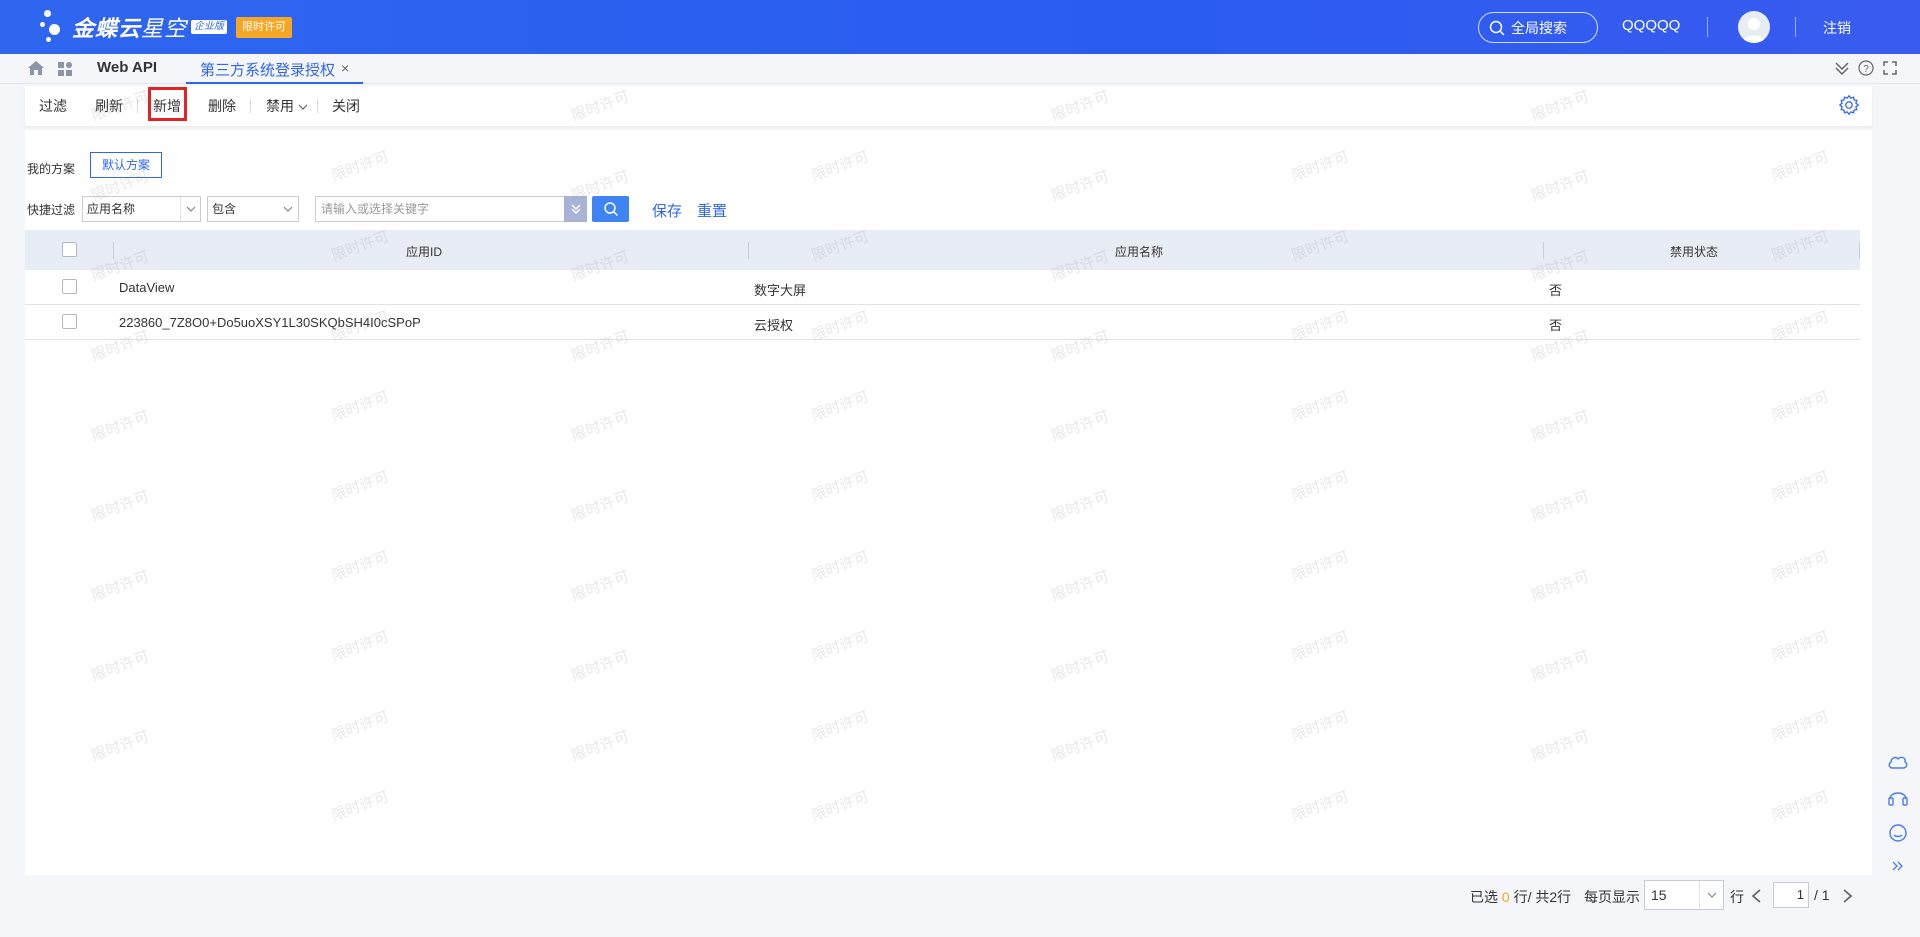  Describe the element at coordinates (1505, 897) in the screenshot. I see `selected-count: 0` at that location.